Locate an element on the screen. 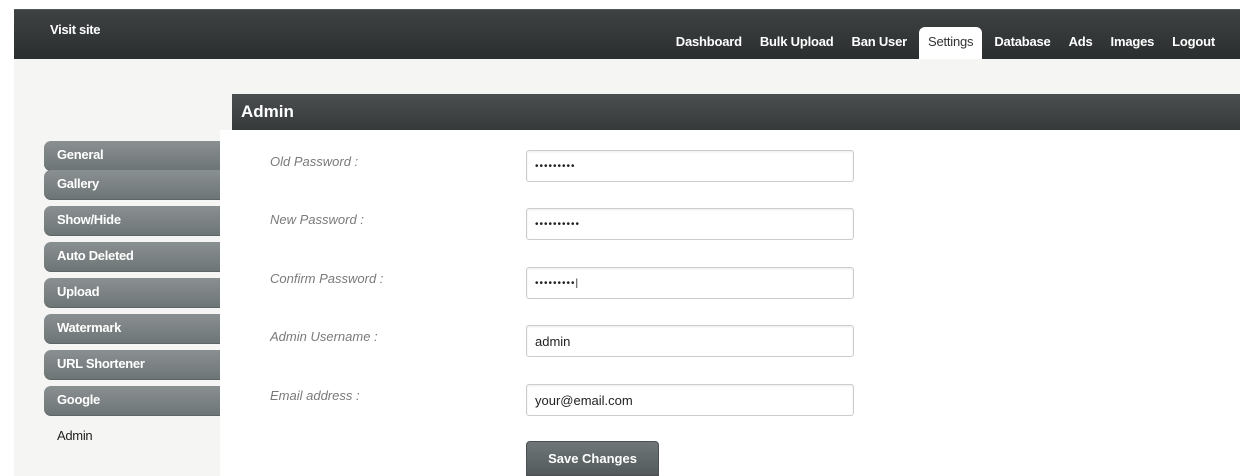 This screenshot has height=476, width=1244. sidebar-item-general: General is located at coordinates (132, 156).